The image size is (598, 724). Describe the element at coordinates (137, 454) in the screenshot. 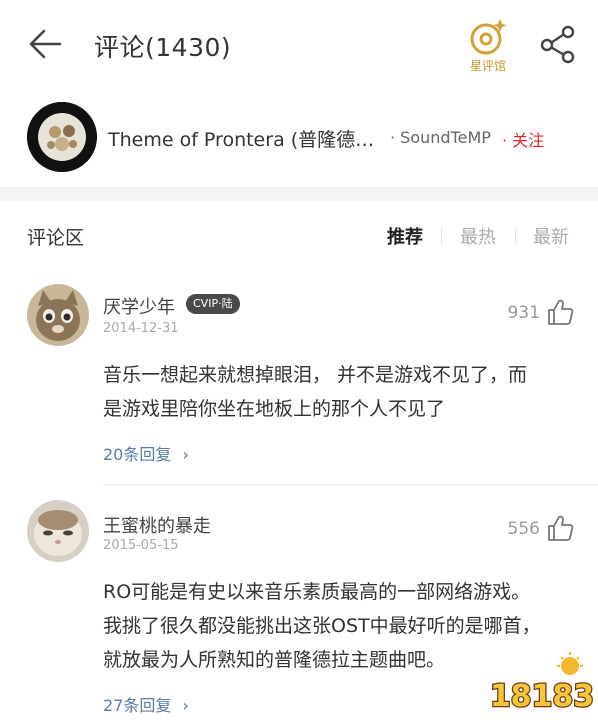

I see `replies-count: 20条回复` at that location.